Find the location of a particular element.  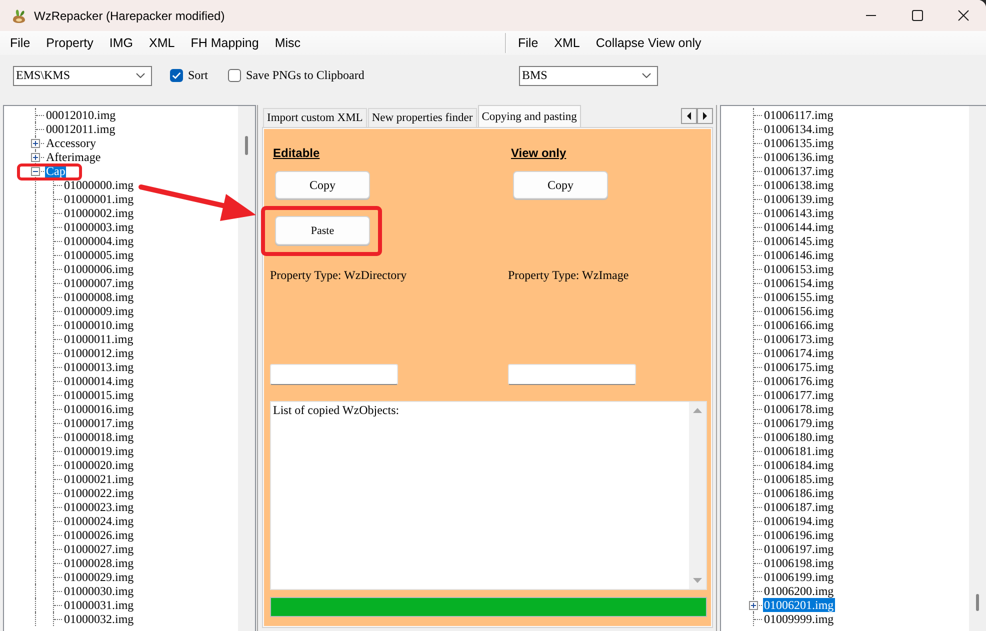

tree-item: 01006154.img is located at coordinates (799, 283).